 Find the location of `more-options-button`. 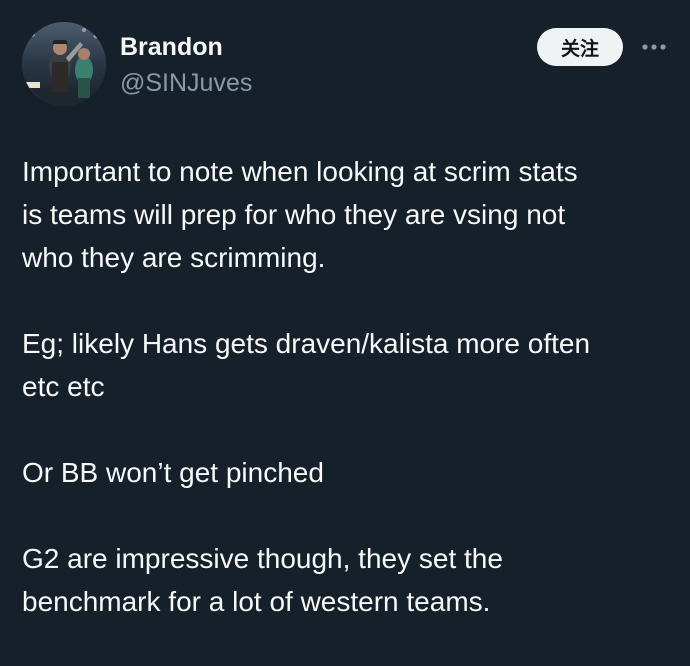

more-options-button is located at coordinates (654, 47).